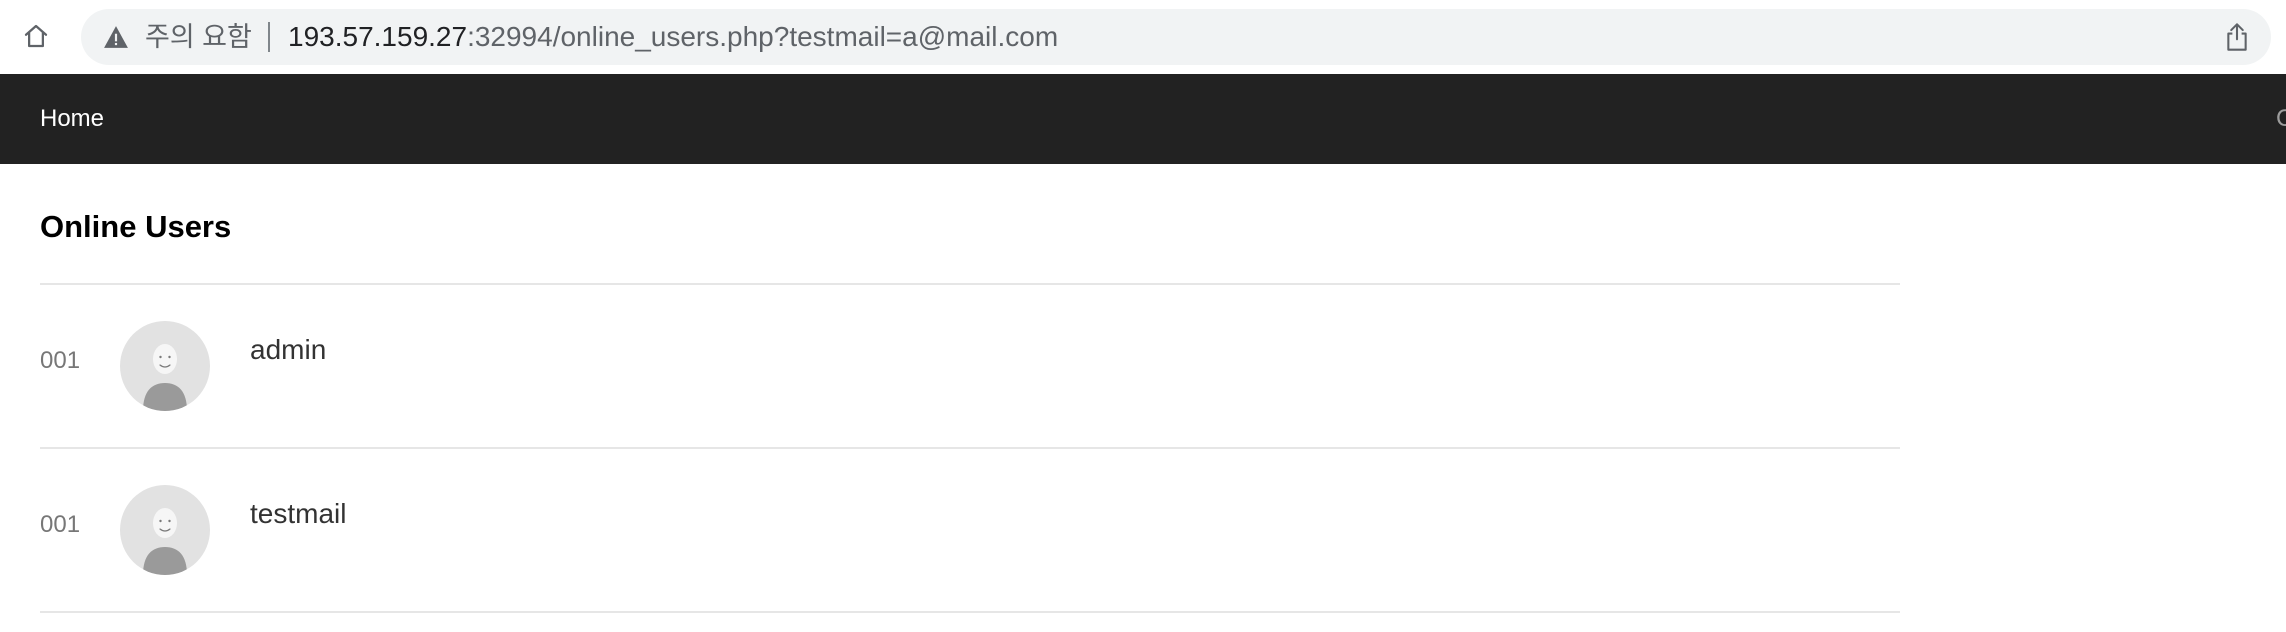  Describe the element at coordinates (2281, 119) in the screenshot. I see `nav-right-link: C` at that location.